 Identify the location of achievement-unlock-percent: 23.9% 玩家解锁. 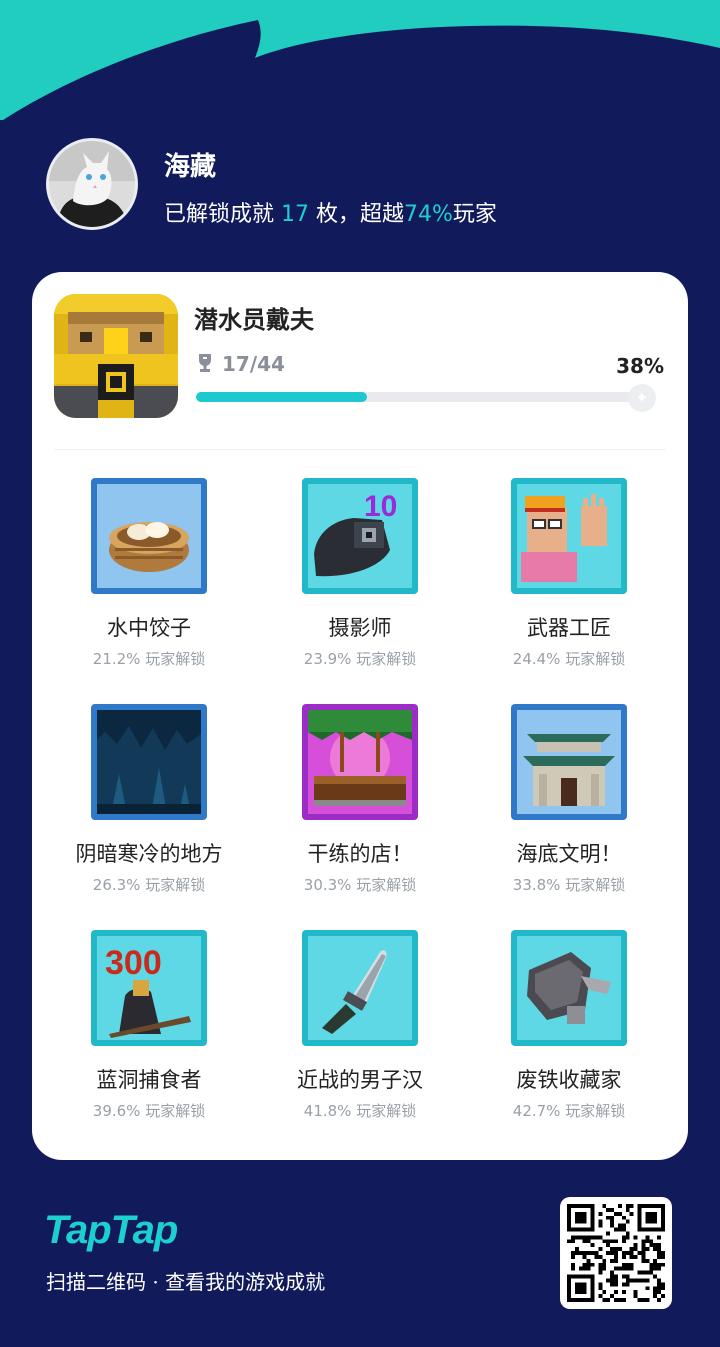
(360, 659).